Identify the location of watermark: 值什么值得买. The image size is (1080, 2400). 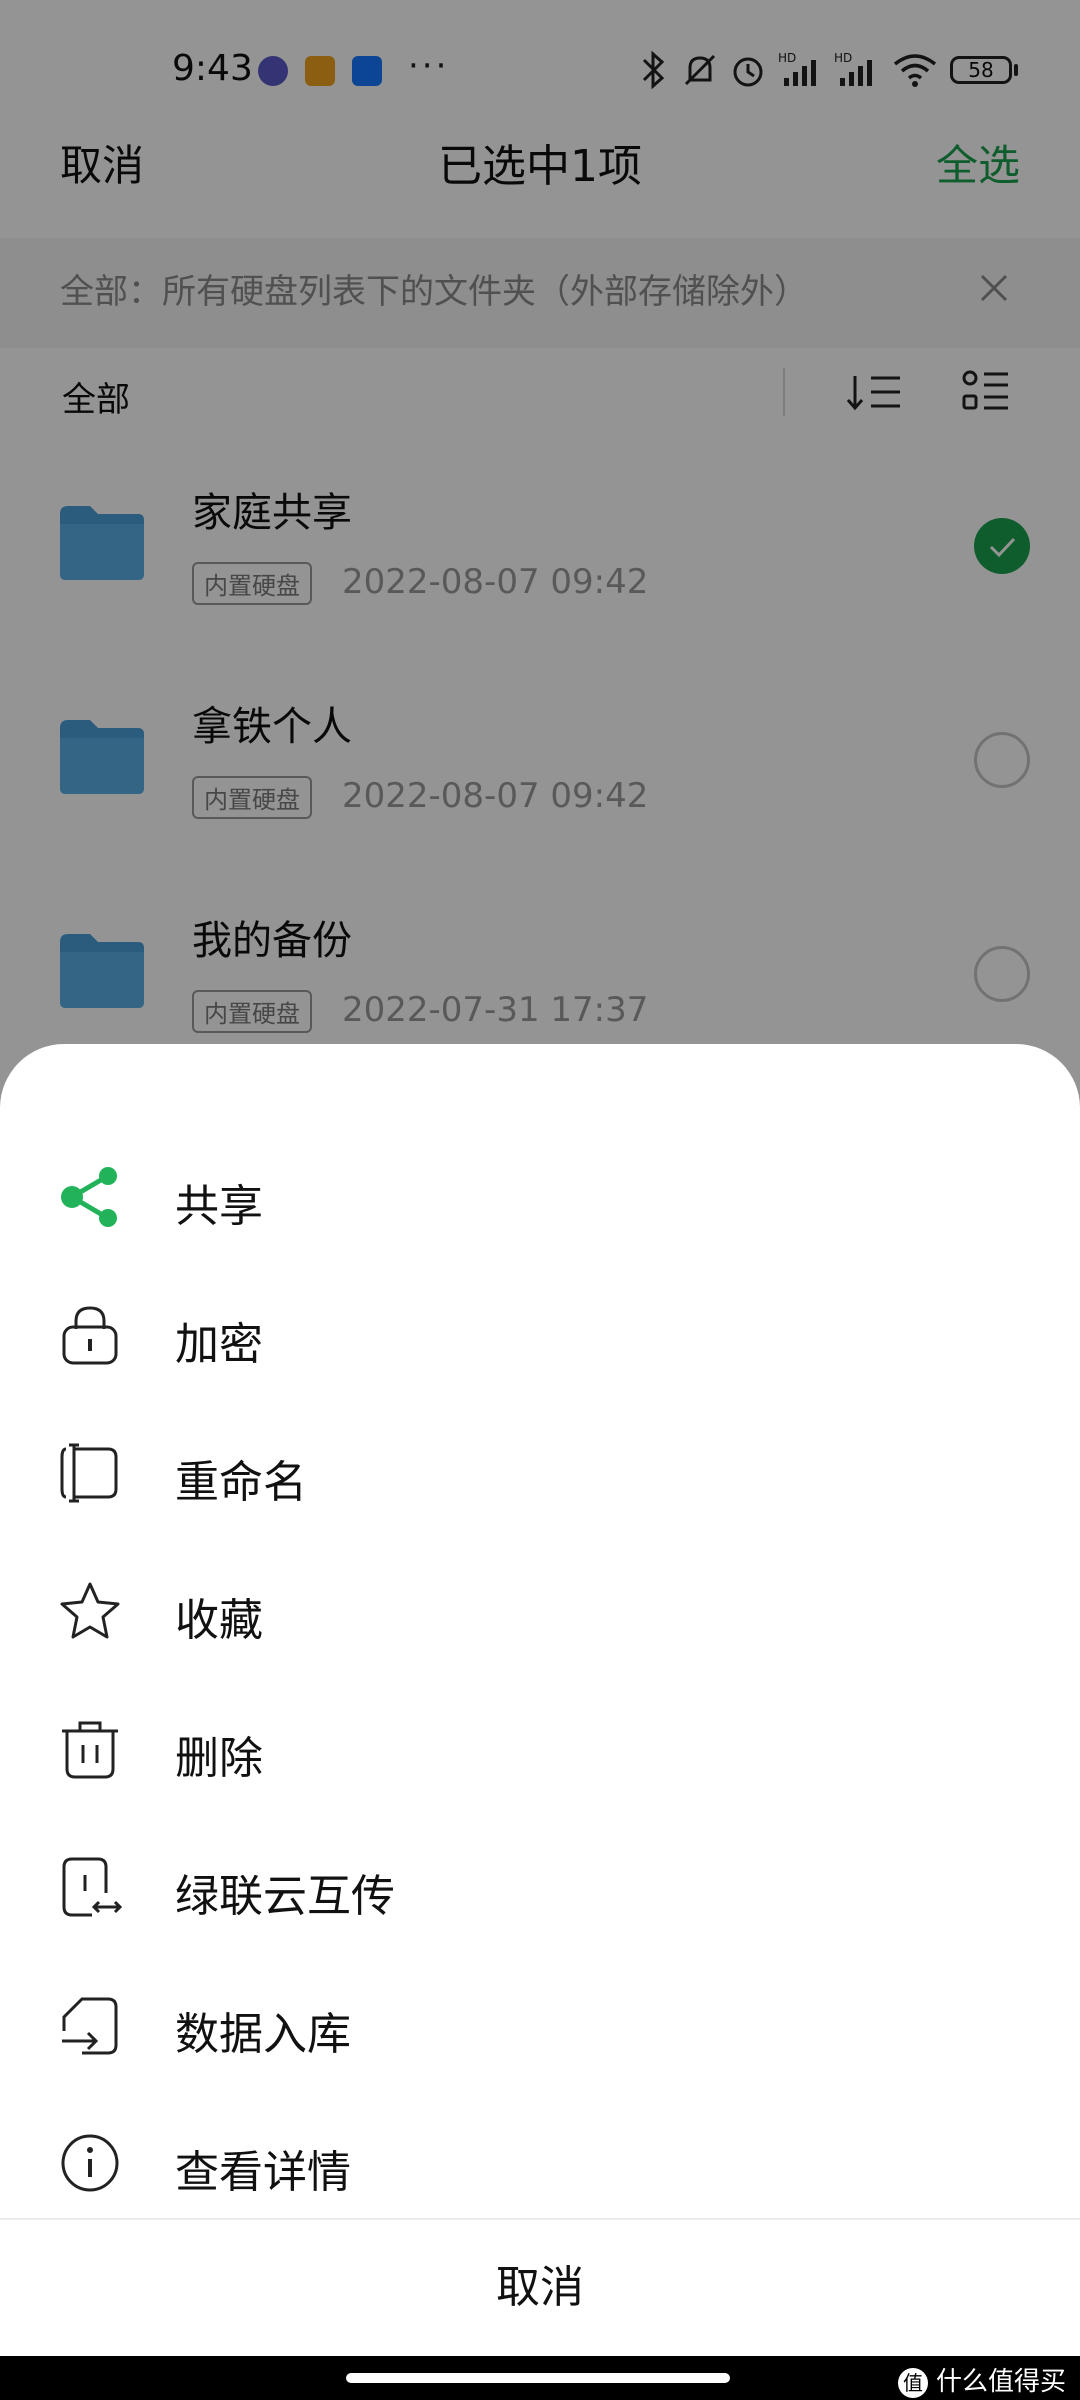
(981, 2379).